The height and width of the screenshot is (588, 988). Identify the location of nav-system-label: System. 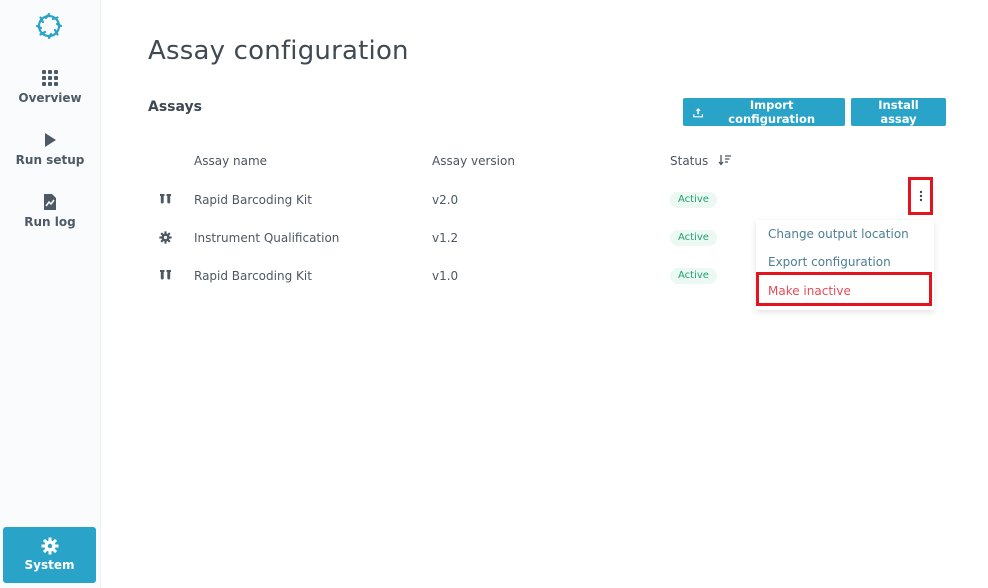
(49, 565).